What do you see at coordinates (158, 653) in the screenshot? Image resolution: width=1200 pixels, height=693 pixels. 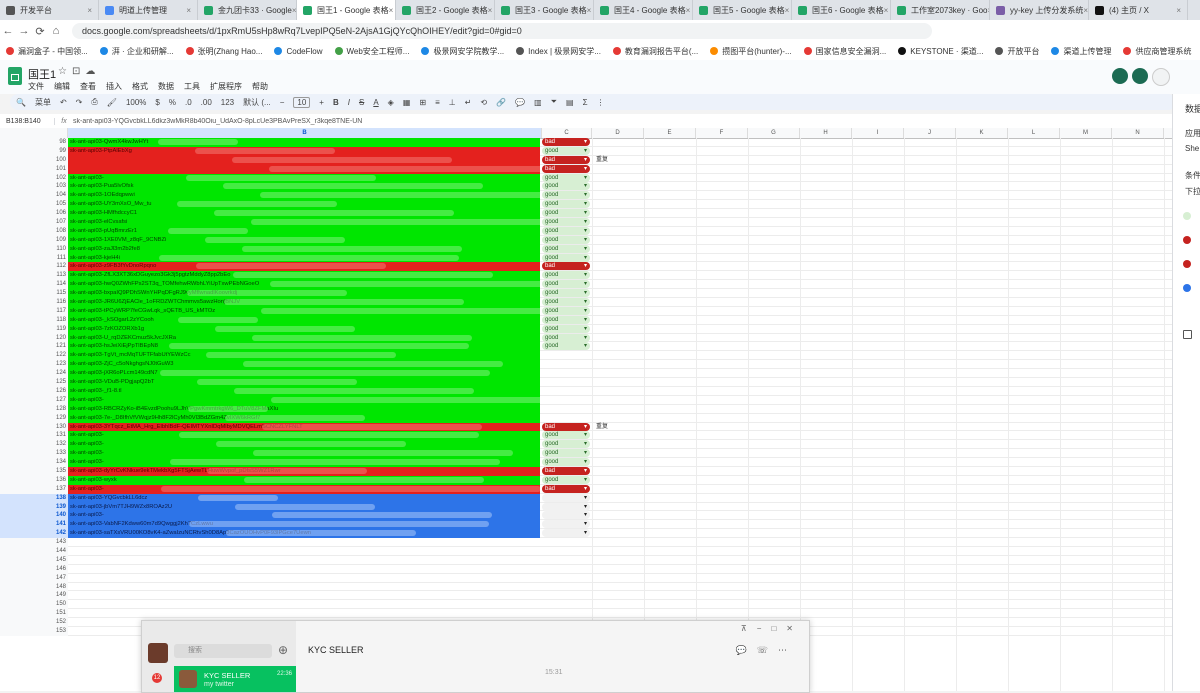 I see `user-avatar` at bounding box center [158, 653].